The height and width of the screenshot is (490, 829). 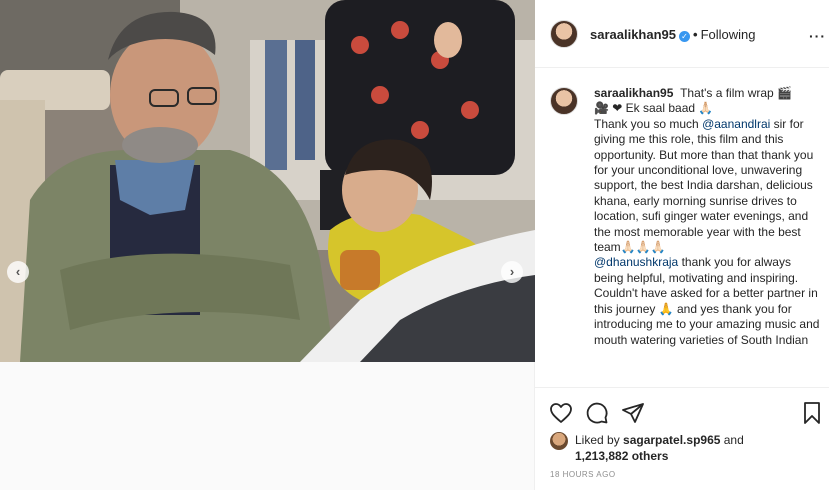 What do you see at coordinates (736, 93) in the screenshot?
I see `caption-line-1: That's a film wrap 🎬` at bounding box center [736, 93].